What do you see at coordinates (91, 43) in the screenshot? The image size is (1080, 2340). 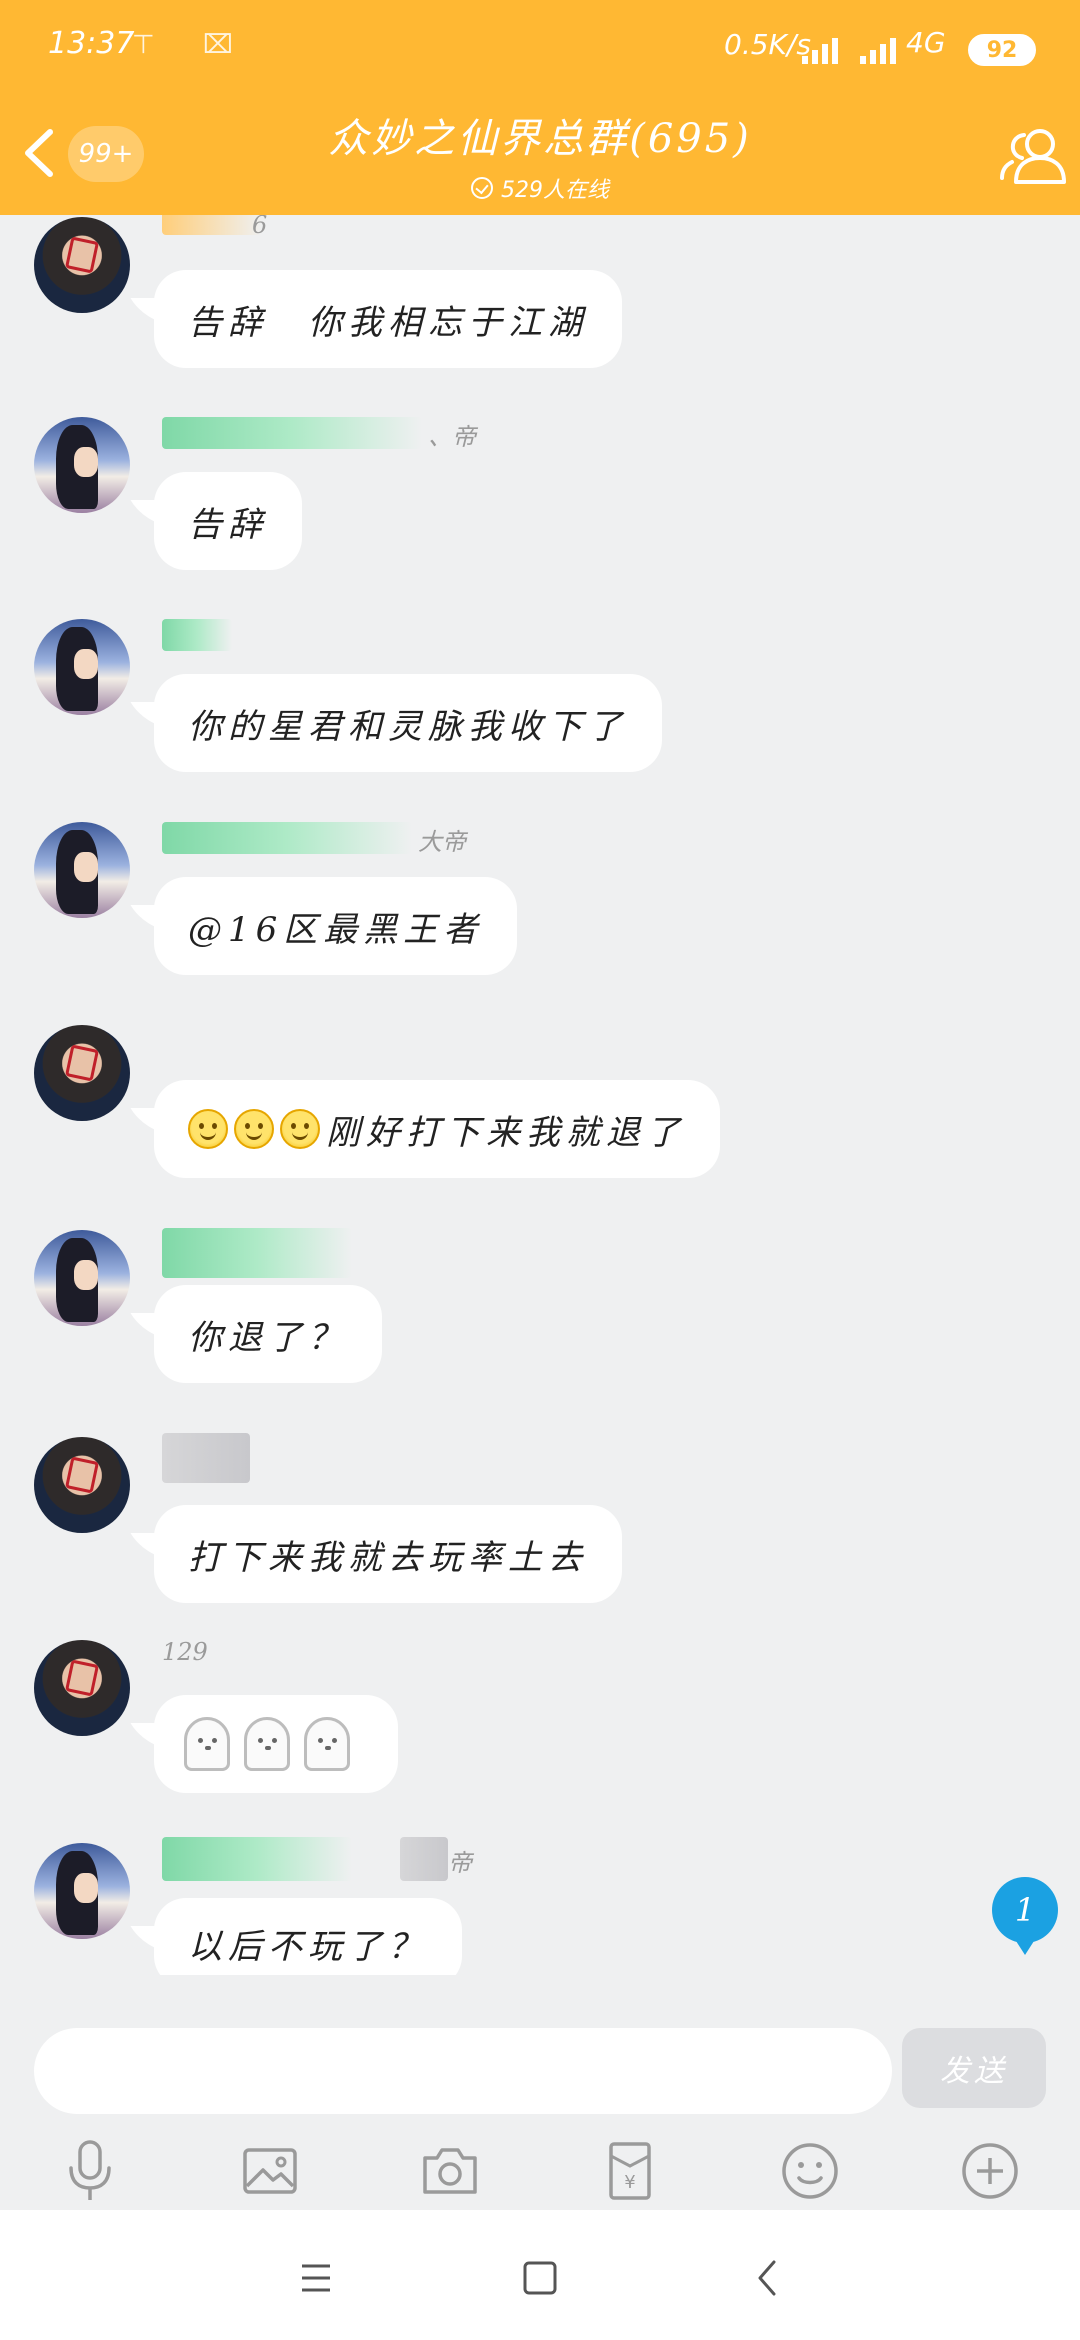 I see `status-time: 13:37` at bounding box center [91, 43].